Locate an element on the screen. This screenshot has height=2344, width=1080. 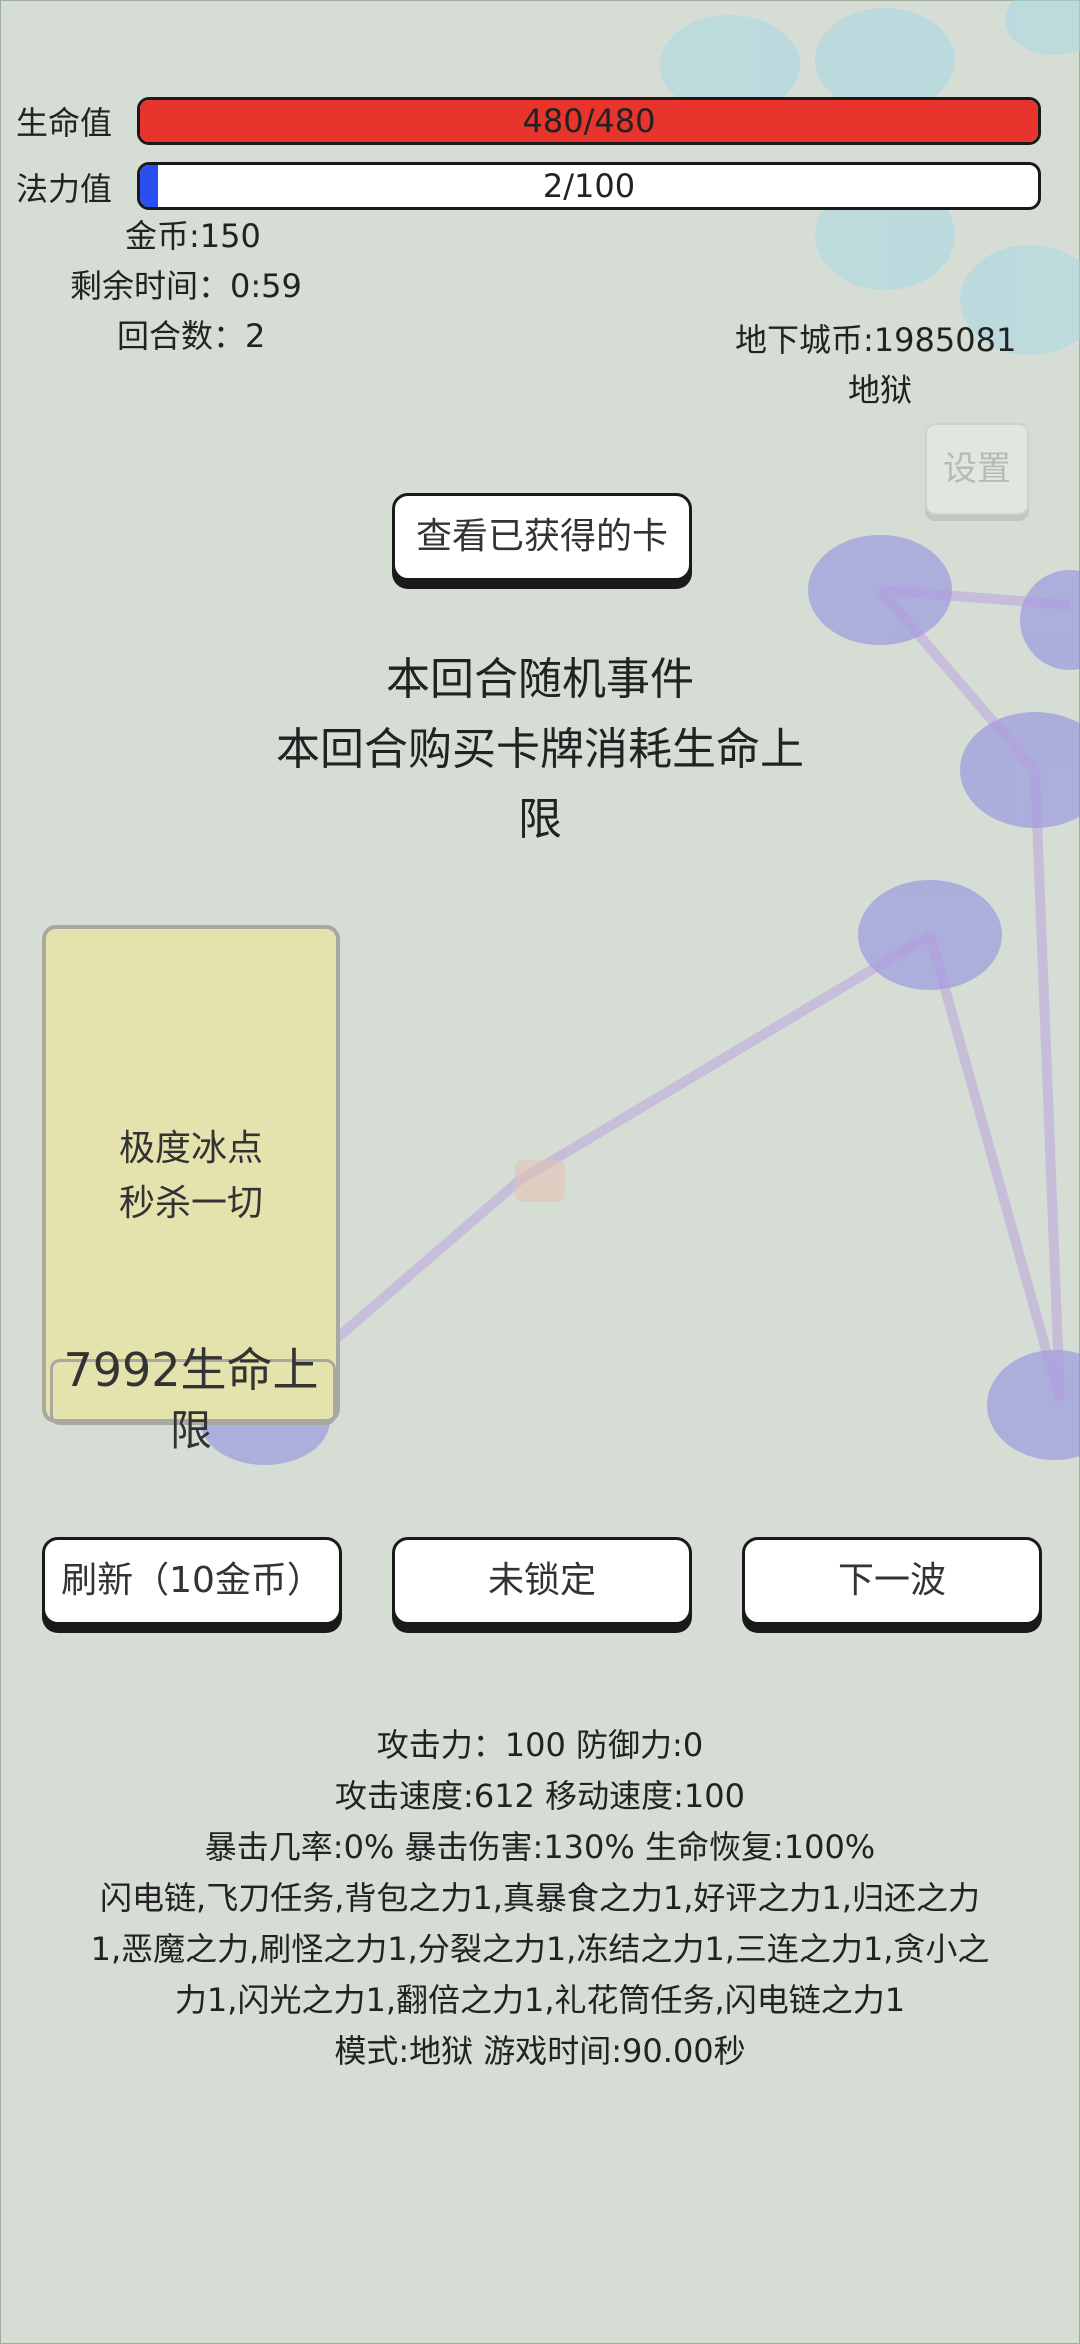
gold-count: 金币:150 is located at coordinates (193, 236).